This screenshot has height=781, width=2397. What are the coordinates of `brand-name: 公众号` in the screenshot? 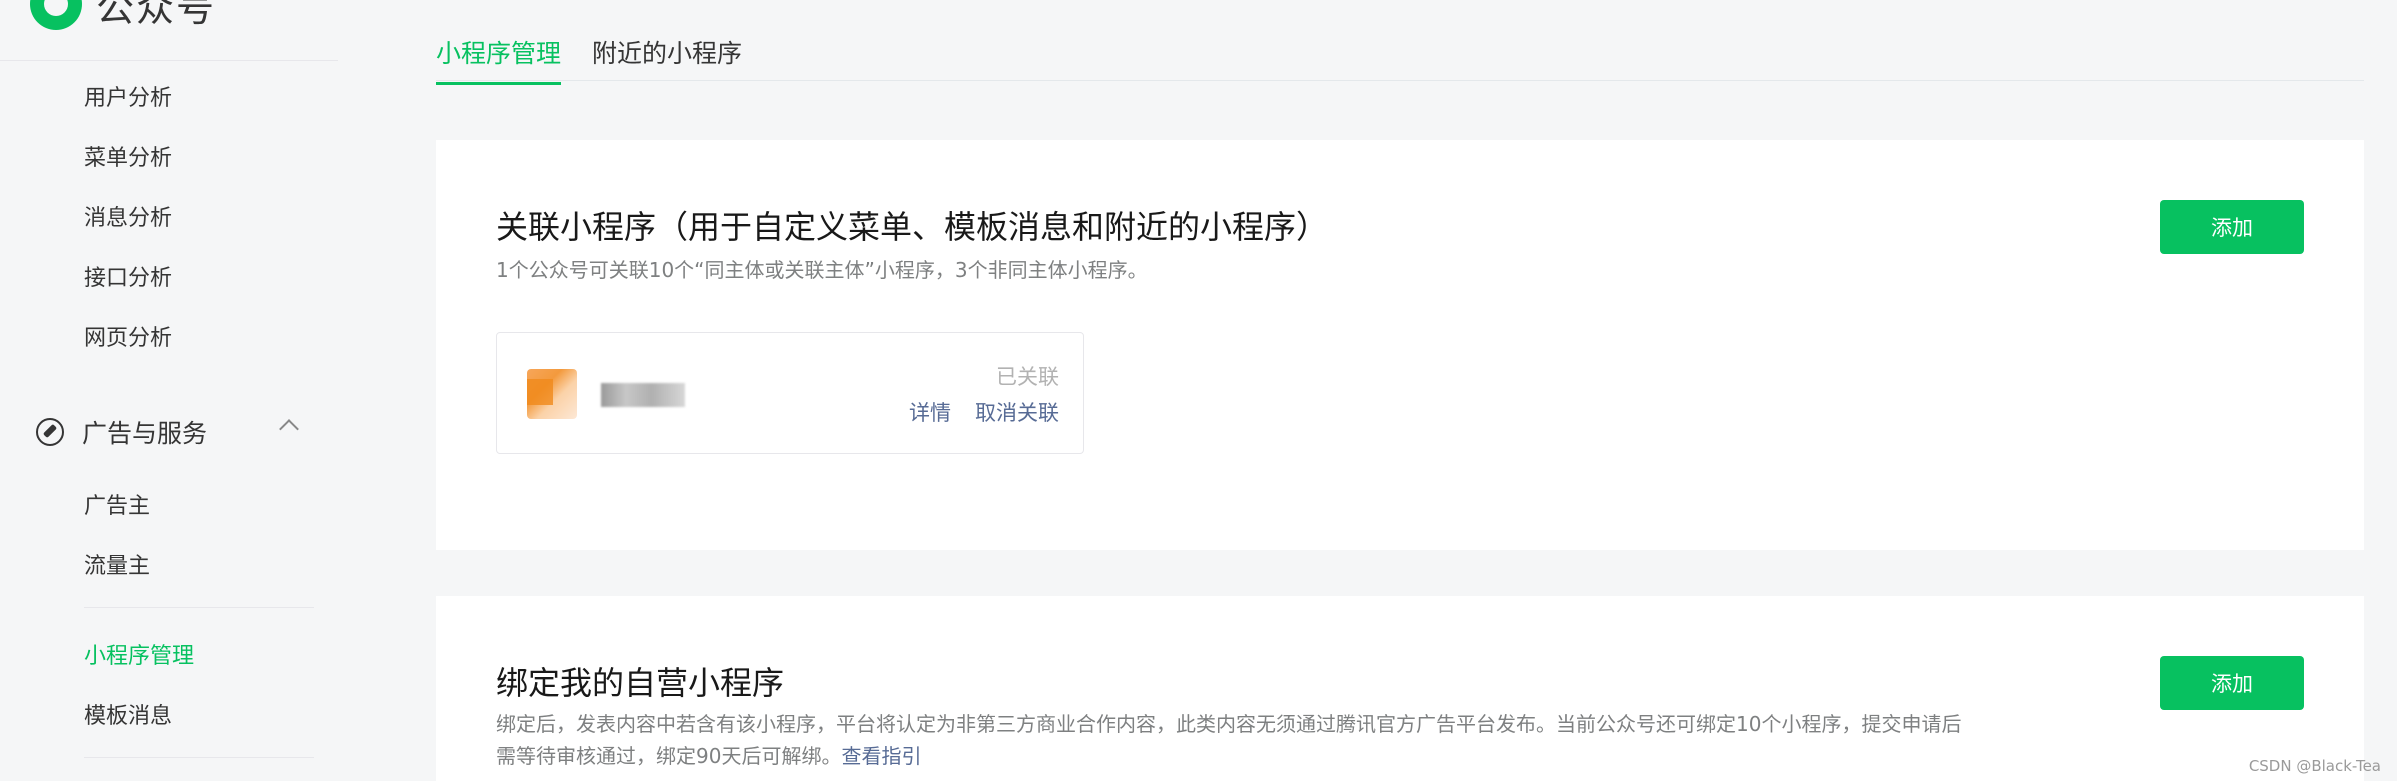 It's located at (156, 15).